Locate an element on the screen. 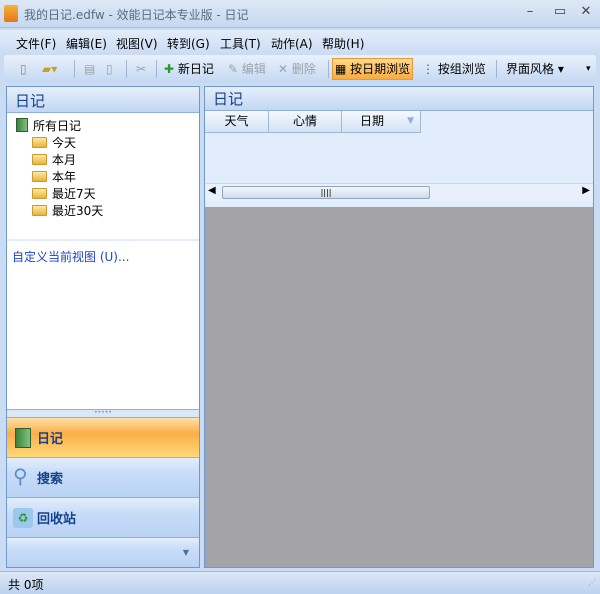  browse-by-date-button: ▦ 按日期浏览 is located at coordinates (373, 69).